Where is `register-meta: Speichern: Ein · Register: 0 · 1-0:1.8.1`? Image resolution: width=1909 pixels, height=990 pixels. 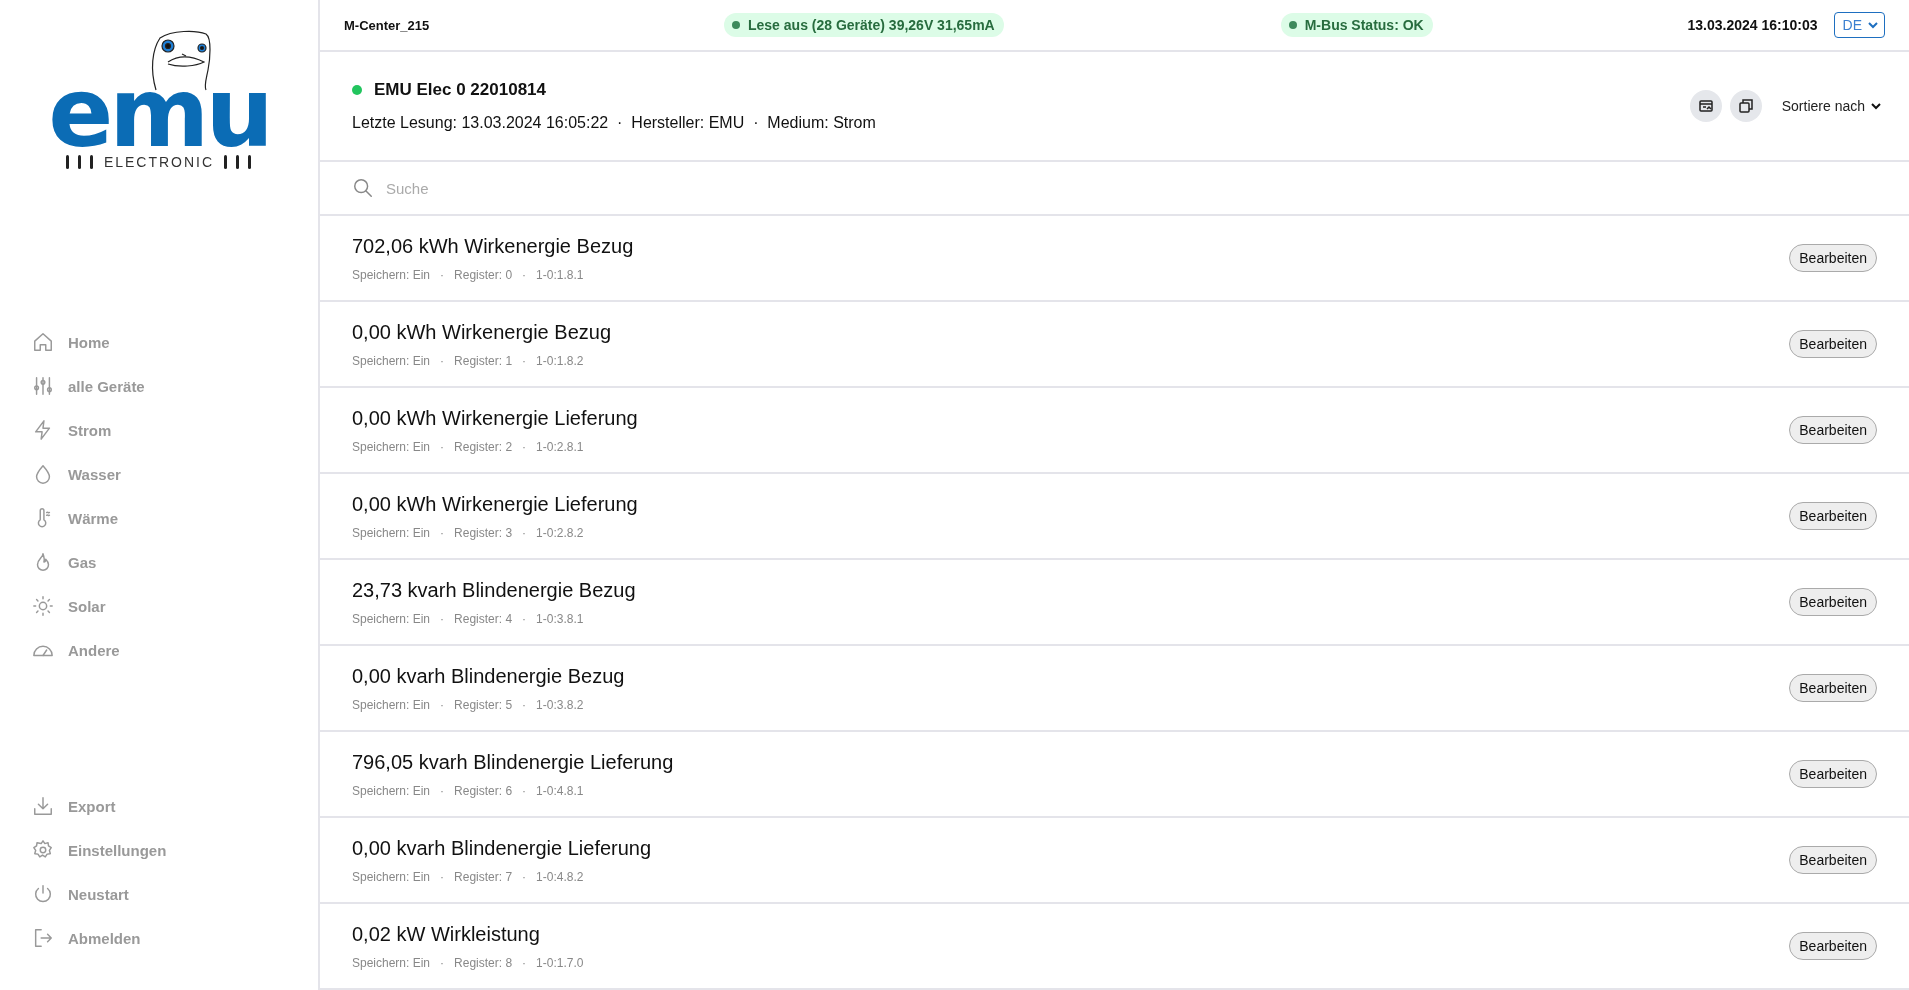 register-meta: Speichern: Ein · Register: 0 · 1-0:1.8.1 is located at coordinates (468, 274).